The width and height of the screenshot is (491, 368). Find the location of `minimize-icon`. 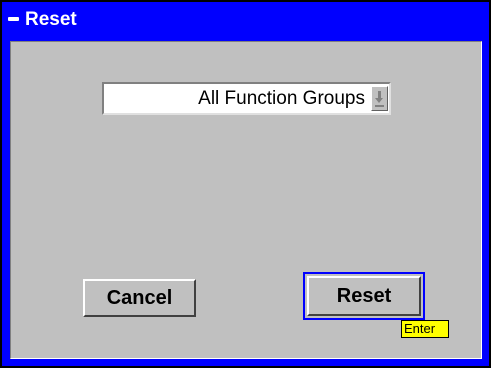

minimize-icon is located at coordinates (13, 19).